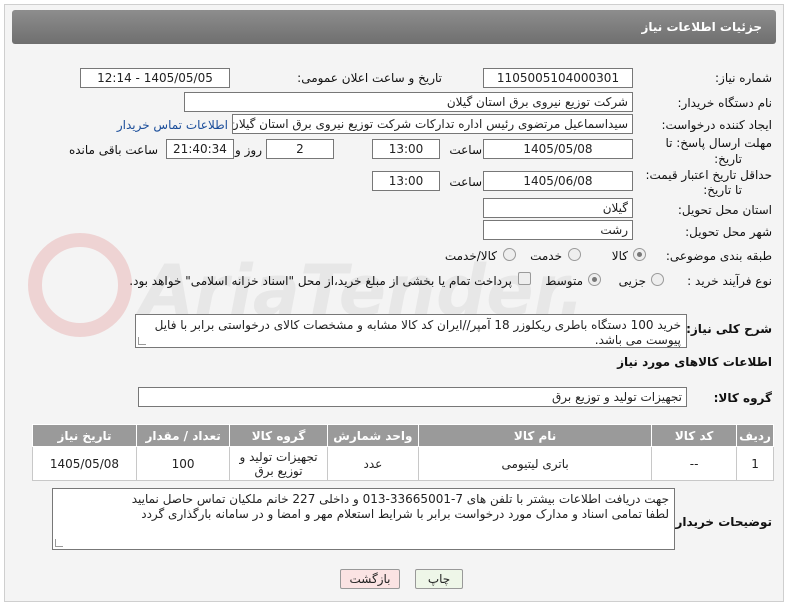 This screenshot has height=606, width=788. I want to click on cell-code: --, so click(694, 463).